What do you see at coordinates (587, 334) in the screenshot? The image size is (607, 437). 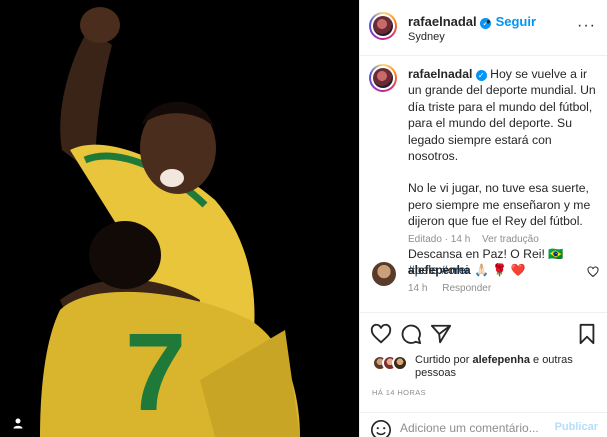 I see `save-bookmark-icon` at bounding box center [587, 334].